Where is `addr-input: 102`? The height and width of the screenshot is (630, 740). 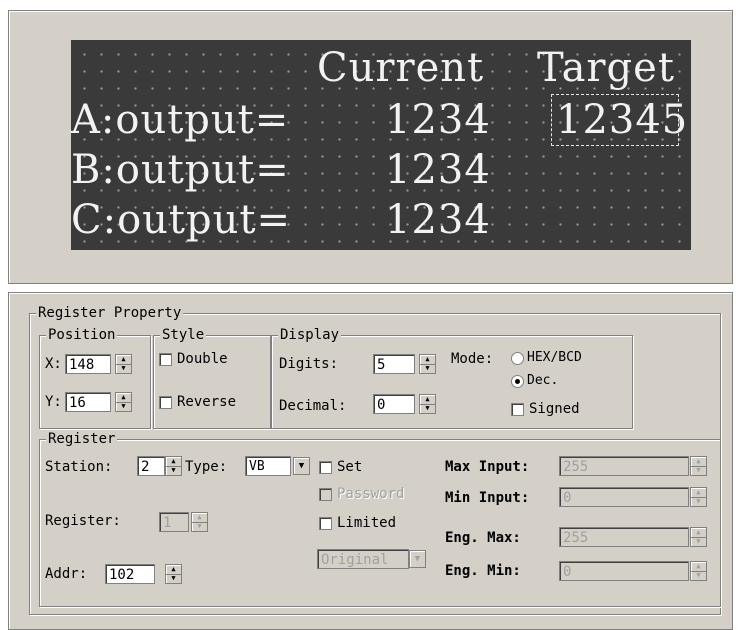
addr-input: 102 is located at coordinates (130, 574).